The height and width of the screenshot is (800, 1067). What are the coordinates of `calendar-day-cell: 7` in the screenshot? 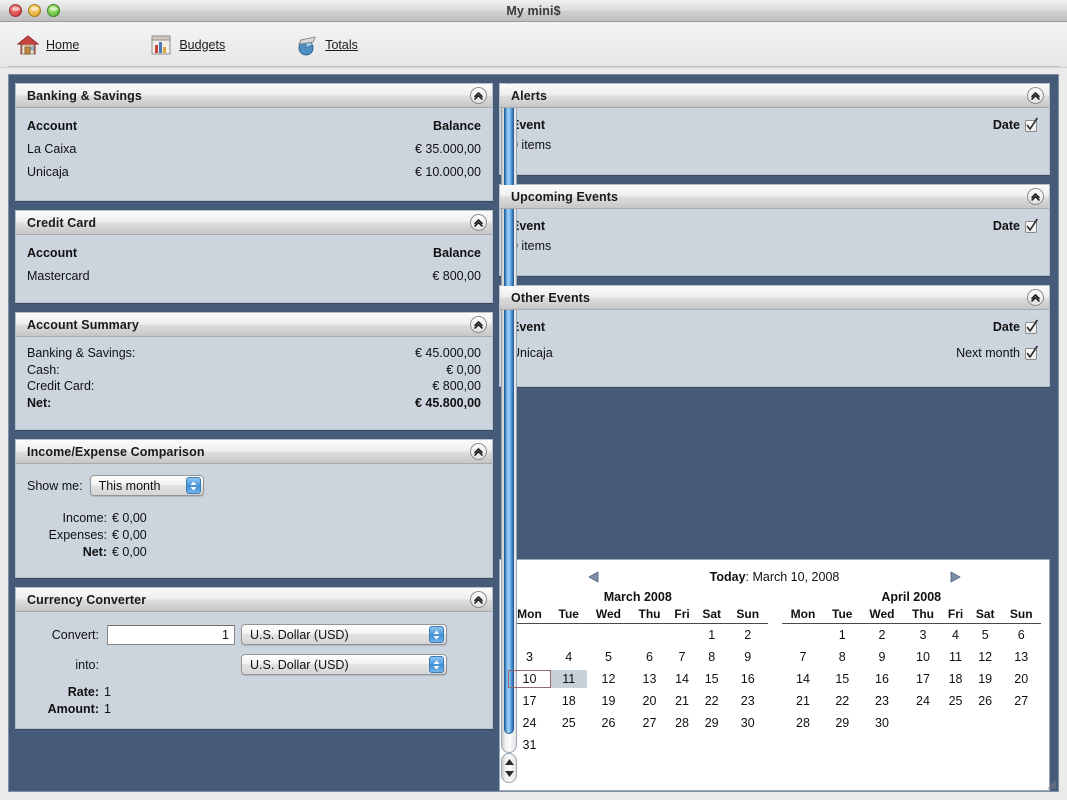 It's located at (803, 657).